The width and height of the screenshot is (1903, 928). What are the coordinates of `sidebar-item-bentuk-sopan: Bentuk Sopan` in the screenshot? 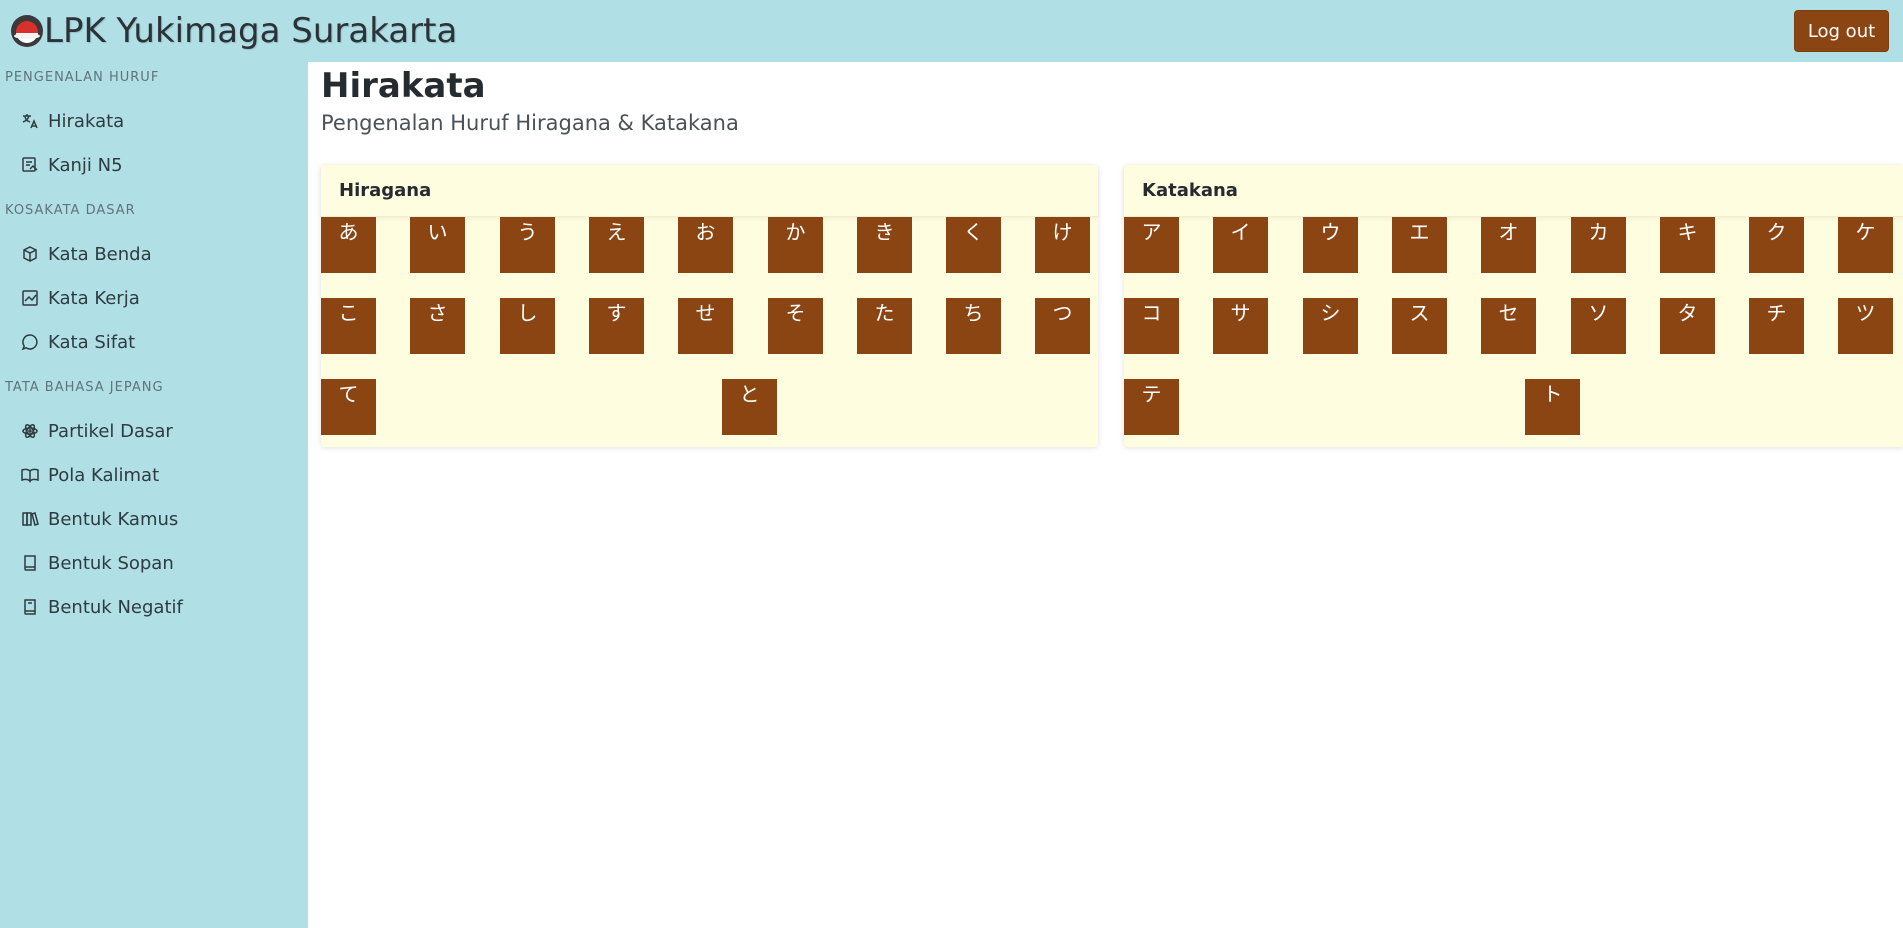 It's located at (97, 563).